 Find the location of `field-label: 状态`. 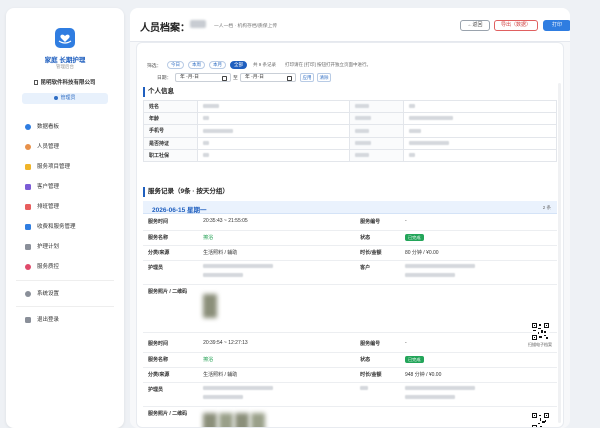

field-label: 状态 is located at coordinates (377, 238).